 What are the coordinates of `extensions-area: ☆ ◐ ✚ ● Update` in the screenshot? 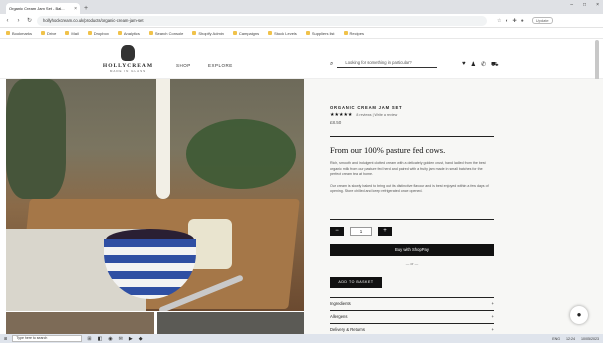 It's located at (525, 20).